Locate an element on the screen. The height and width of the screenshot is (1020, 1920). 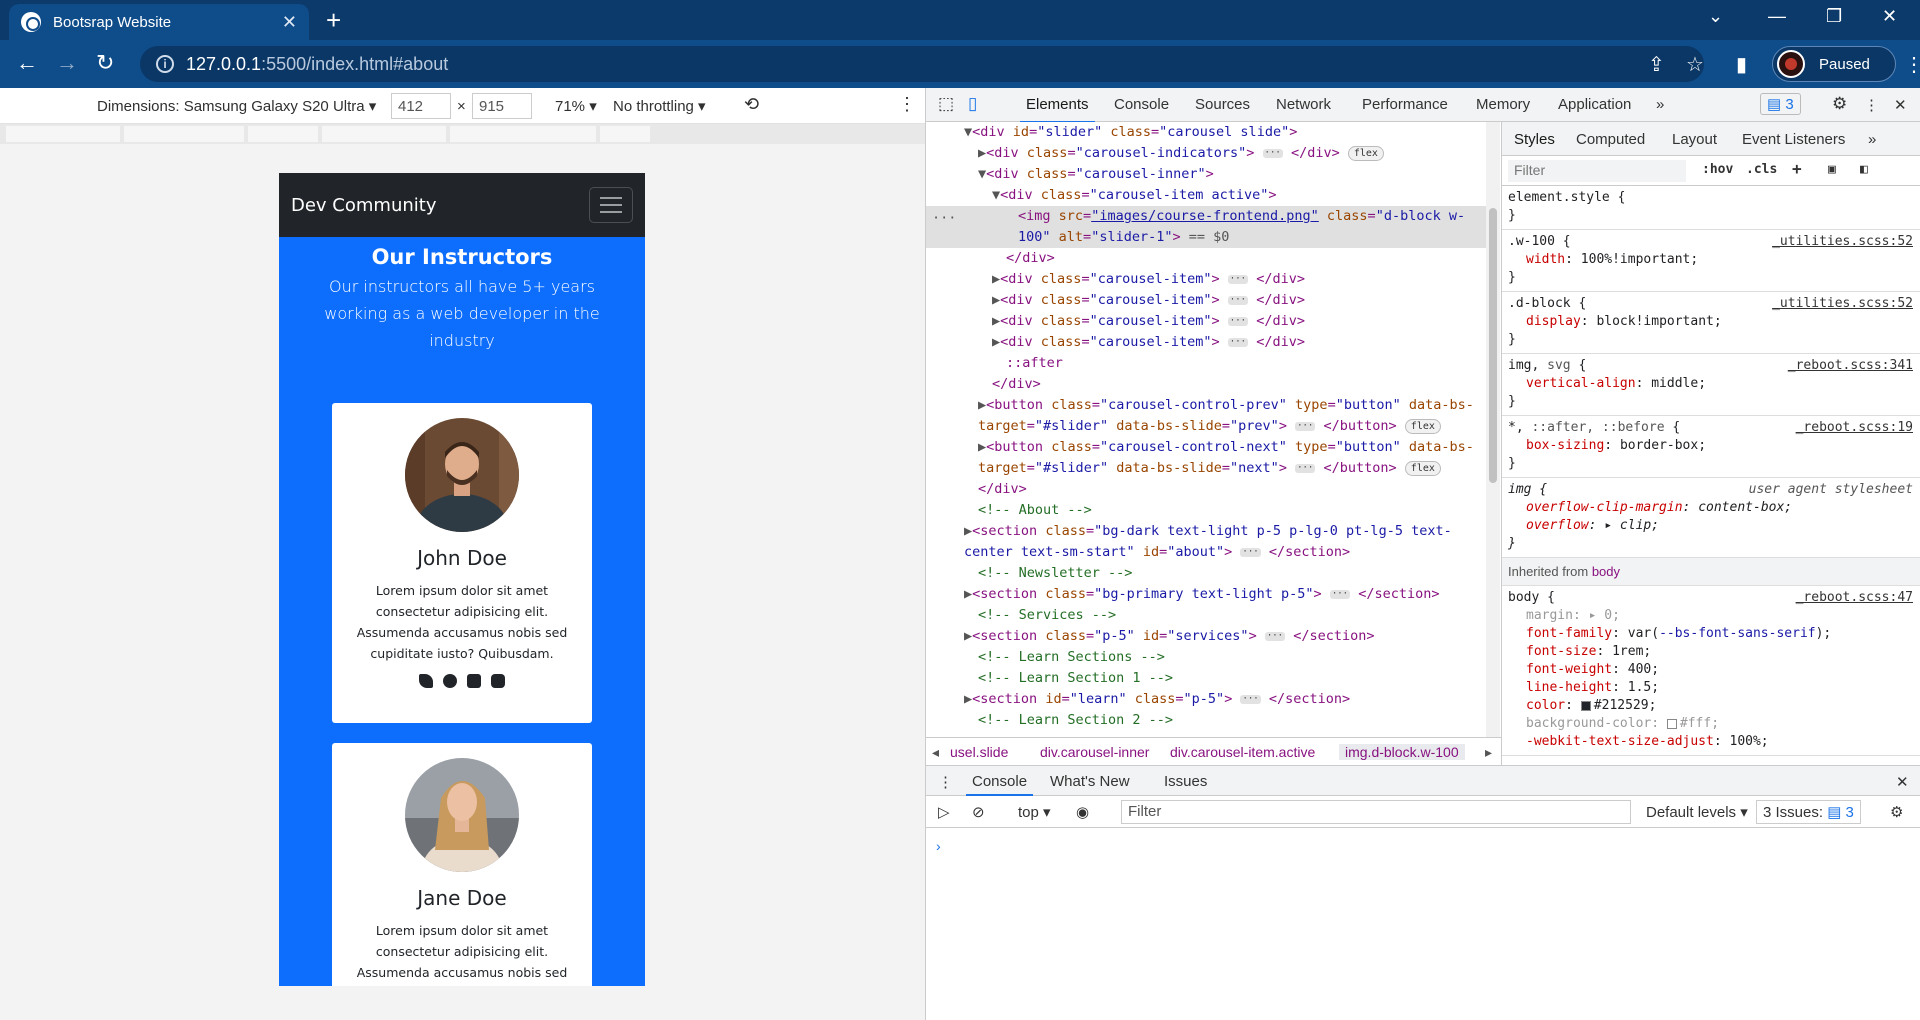
rule-source: _reboot.scss:47 is located at coordinates (1854, 598).